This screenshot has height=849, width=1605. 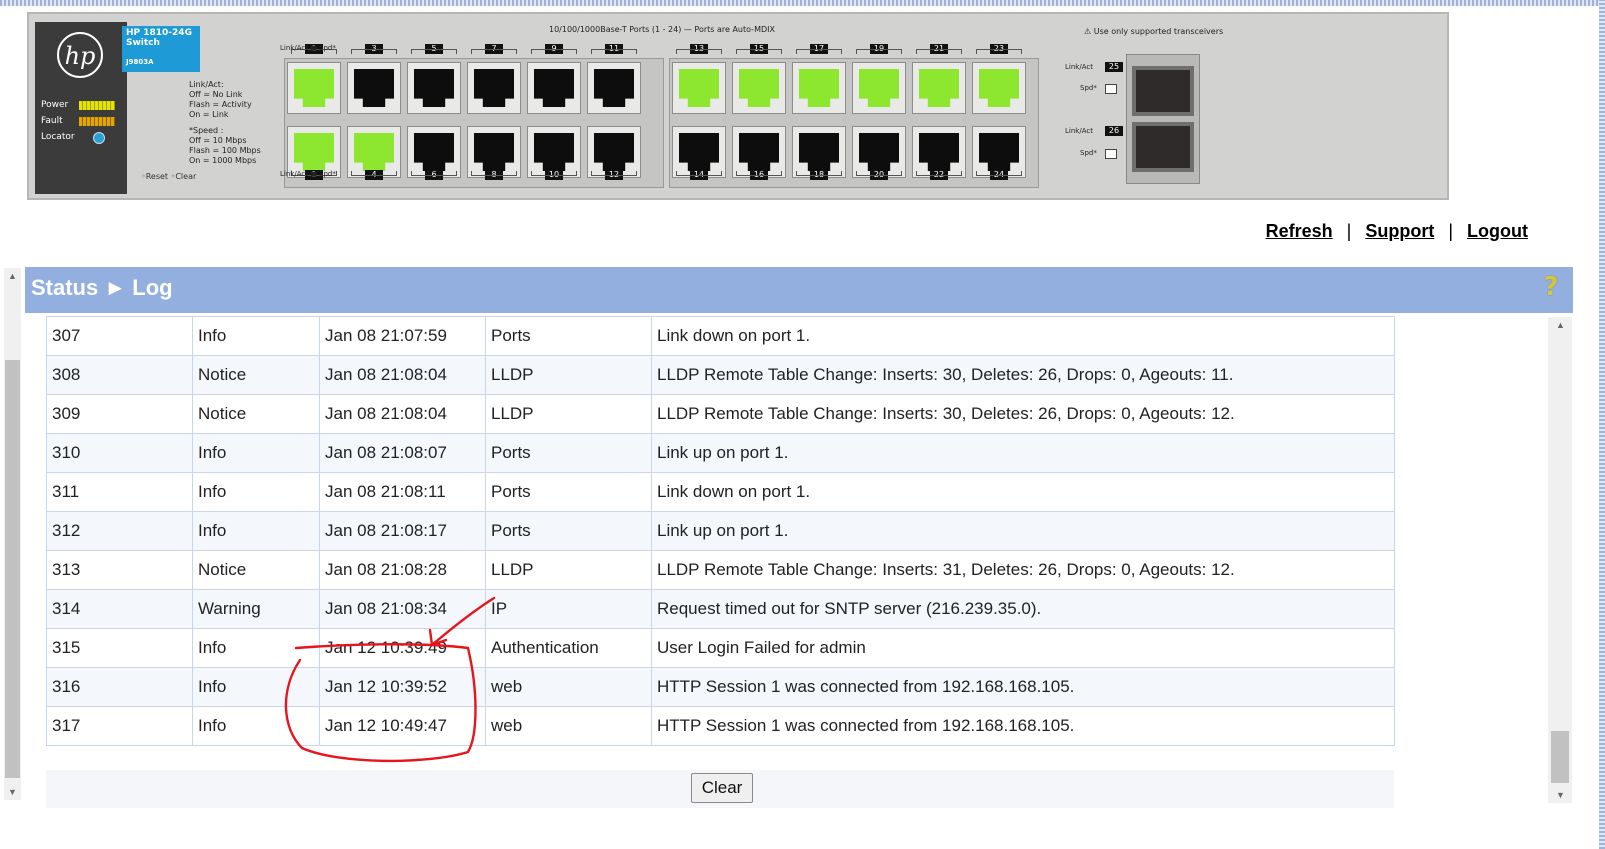 I want to click on log-severity-cell: Warning, so click(x=256, y=609).